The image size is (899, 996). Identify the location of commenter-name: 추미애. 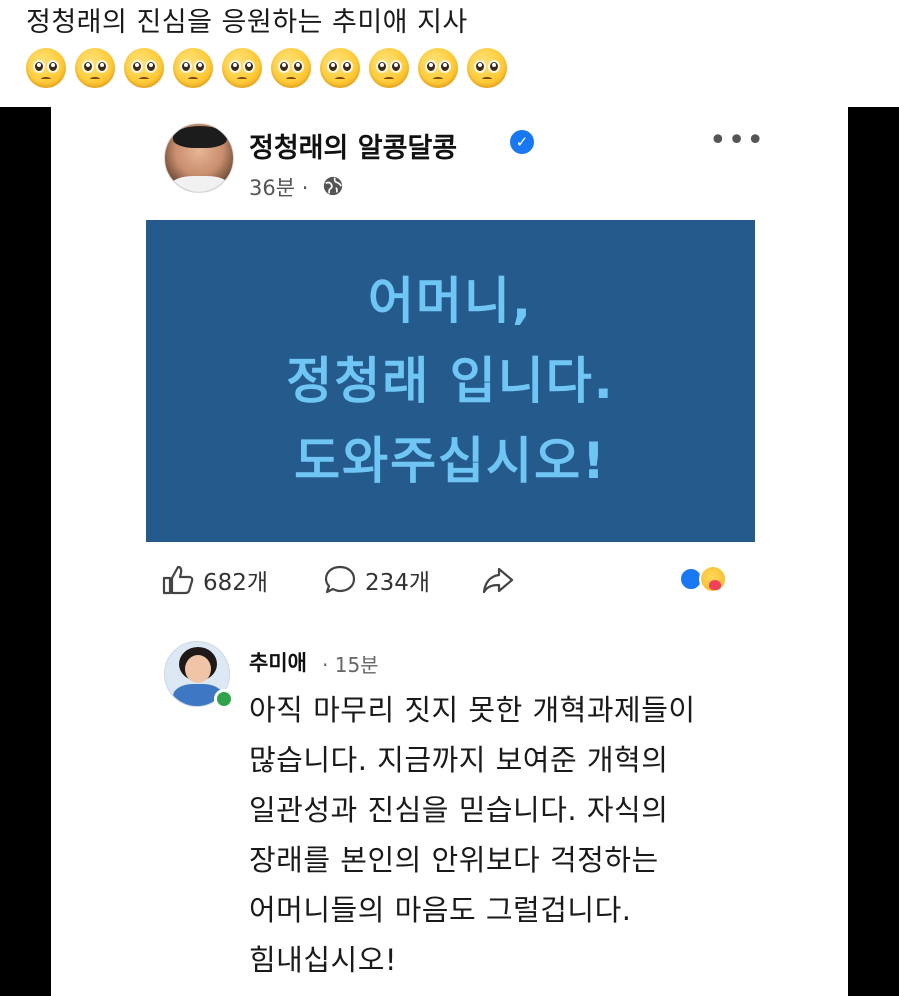
(278, 662).